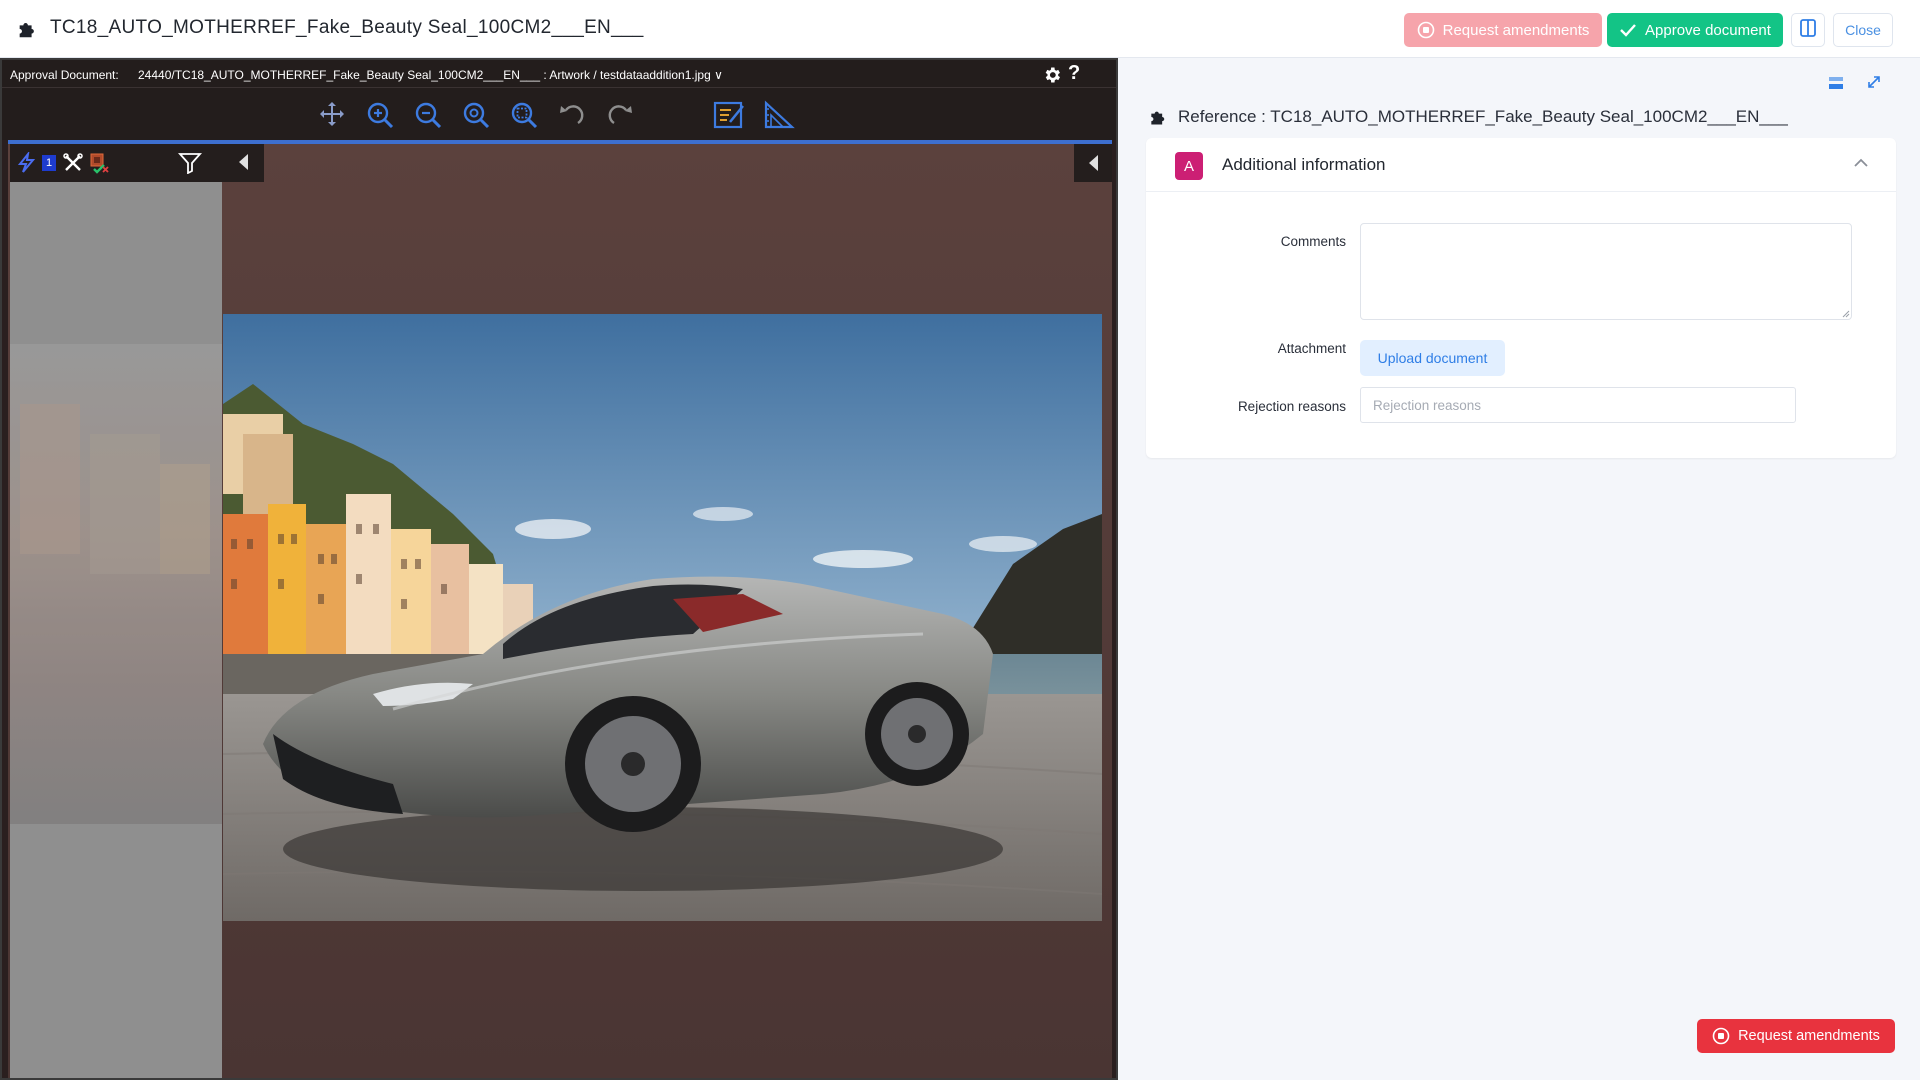 This screenshot has height=1080, width=1920. I want to click on chevron-down-icon: ∨, so click(718, 75).